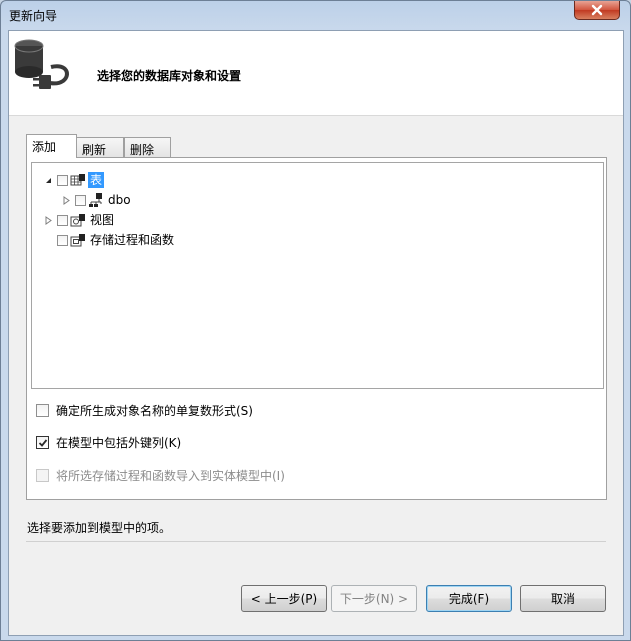  I want to click on database-plug-icon, so click(41, 64).